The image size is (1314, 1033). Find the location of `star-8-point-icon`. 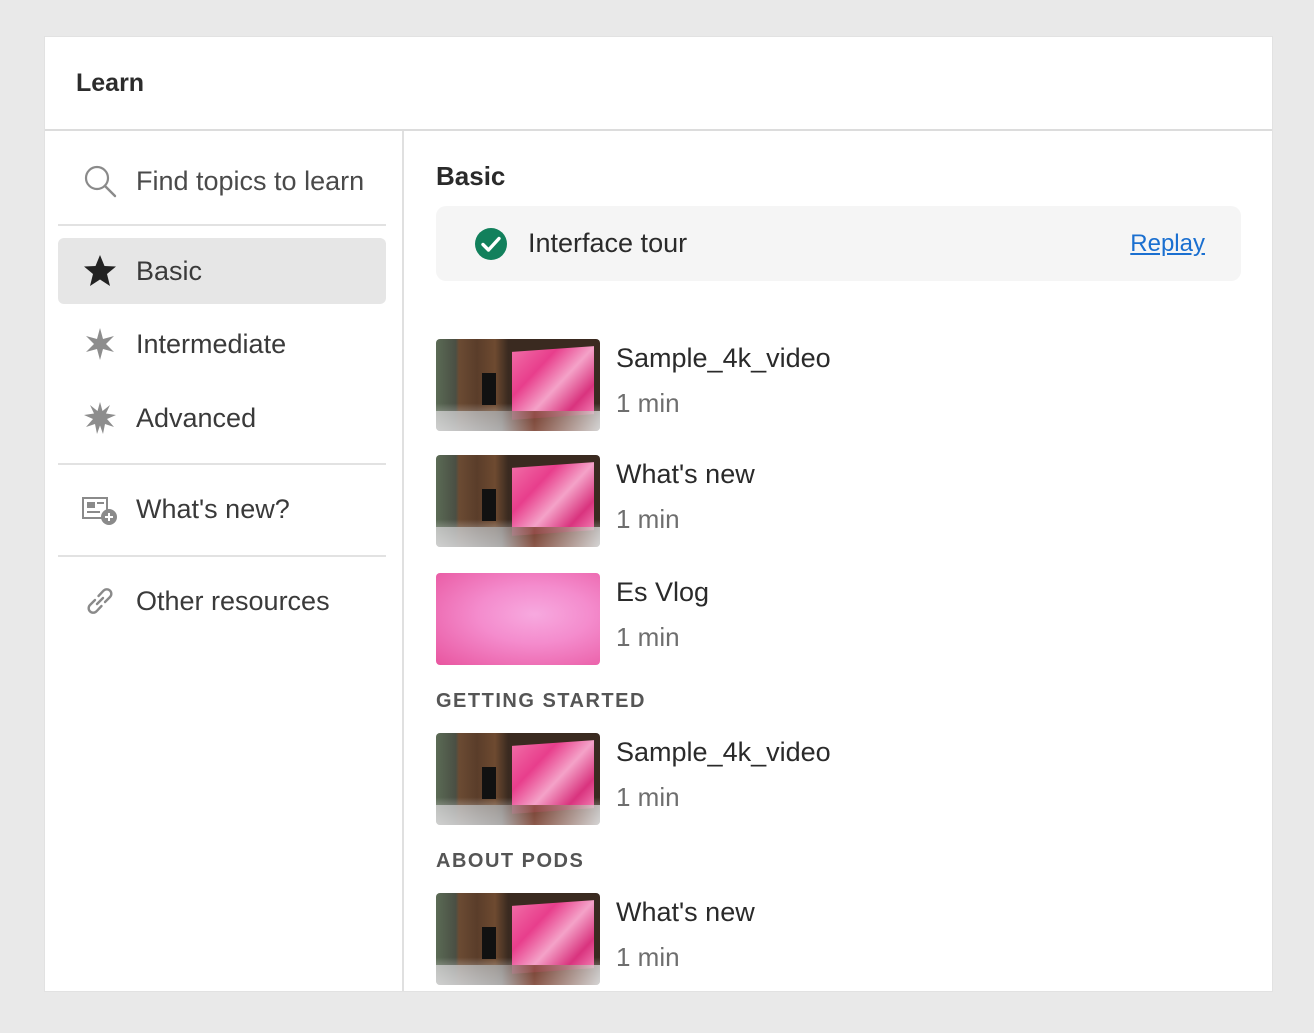

star-8-point-icon is located at coordinates (100, 418).